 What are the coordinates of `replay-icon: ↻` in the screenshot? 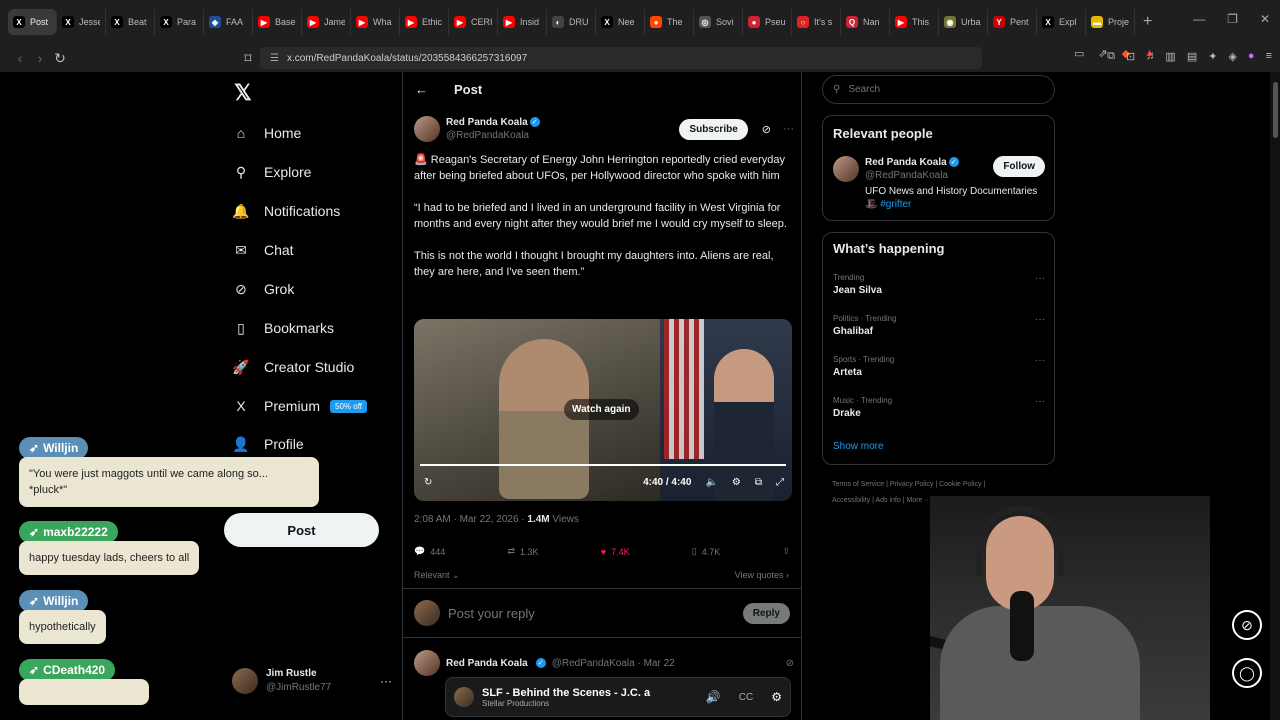 It's located at (428, 482).